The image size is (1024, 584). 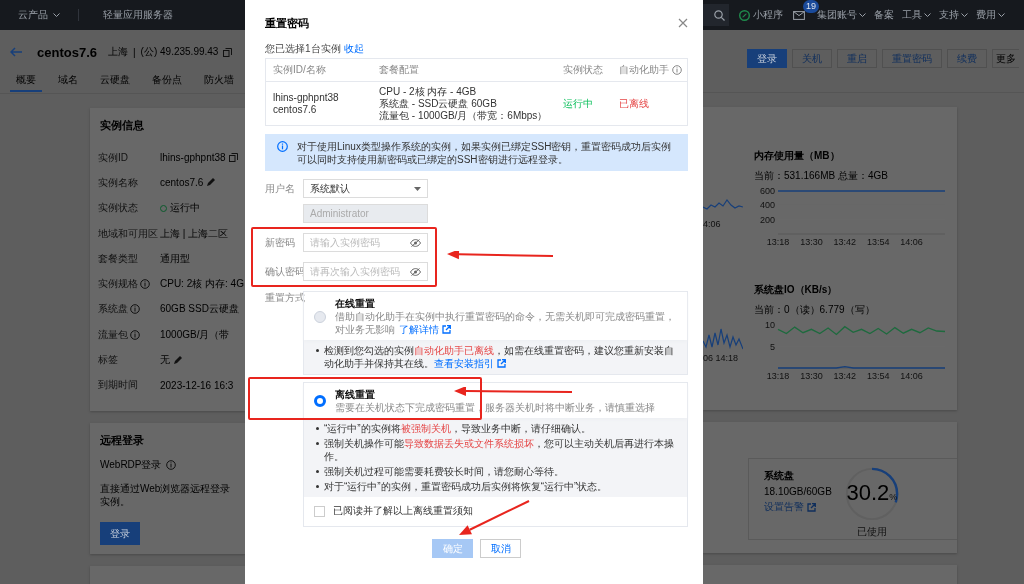 I want to click on nav-menu: 工具, so click(x=916, y=15).